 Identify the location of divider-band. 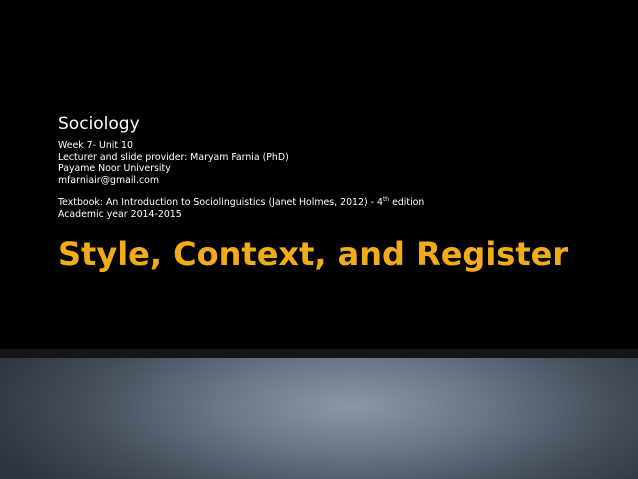
(319, 353).